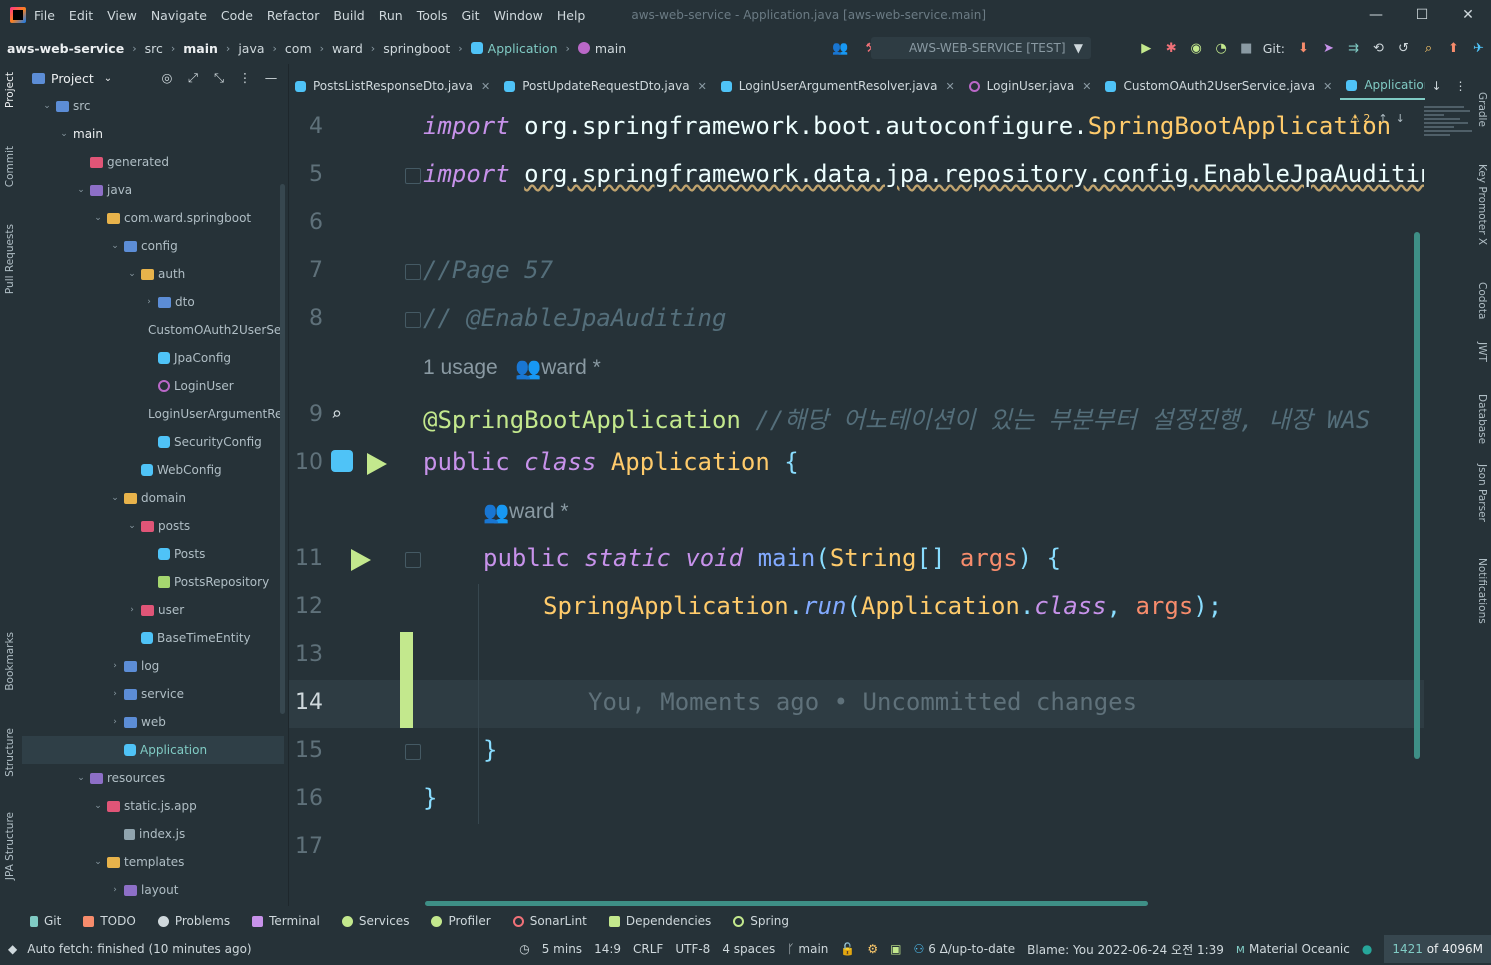  What do you see at coordinates (298, 48) in the screenshot?
I see `breadcrumb-com: com` at bounding box center [298, 48].